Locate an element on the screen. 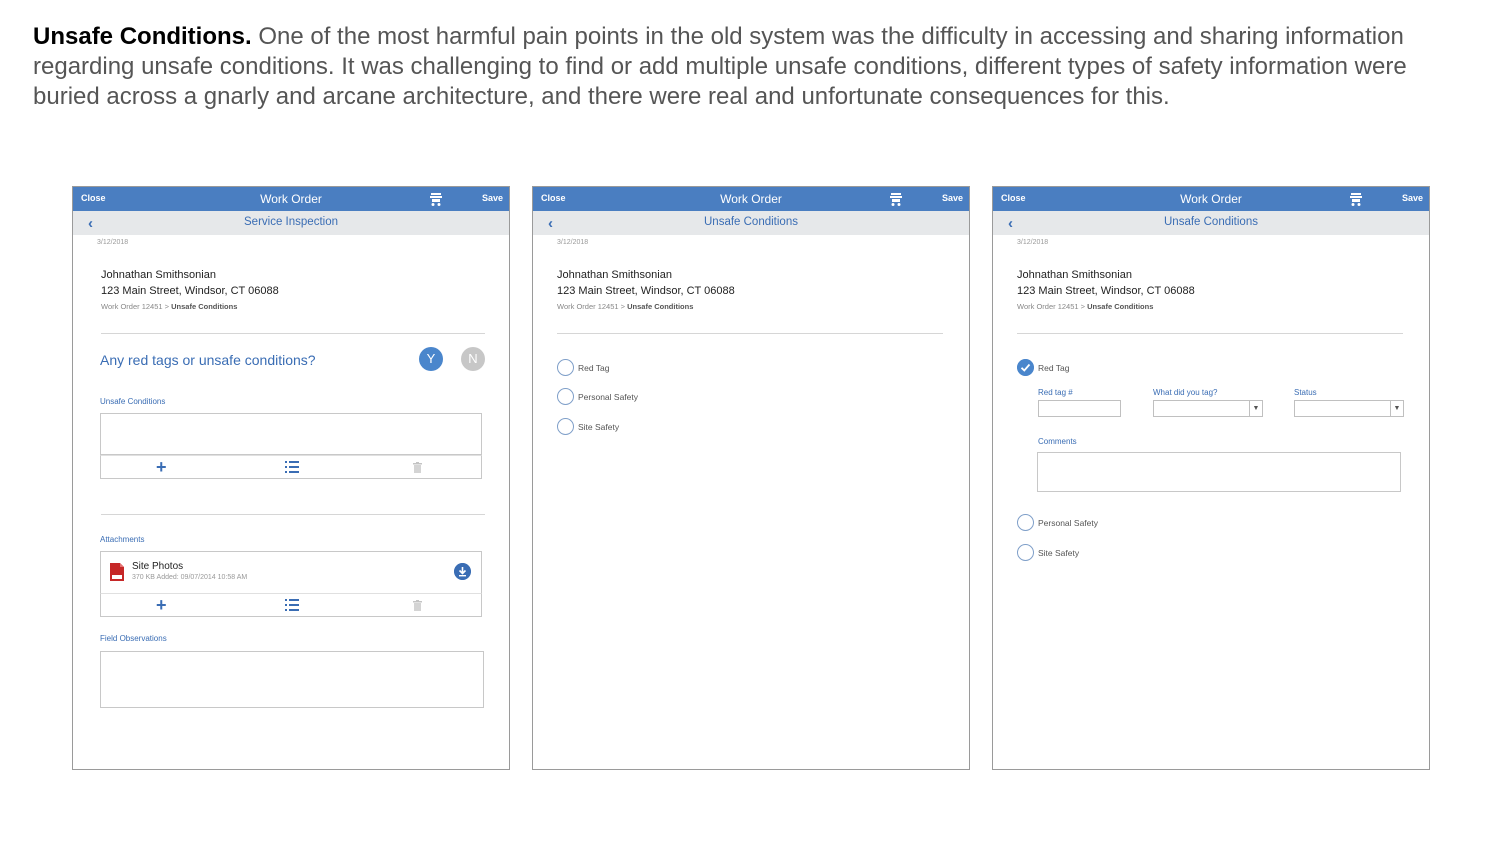 The height and width of the screenshot is (843, 1500). status-select: ▼ is located at coordinates (1349, 408).